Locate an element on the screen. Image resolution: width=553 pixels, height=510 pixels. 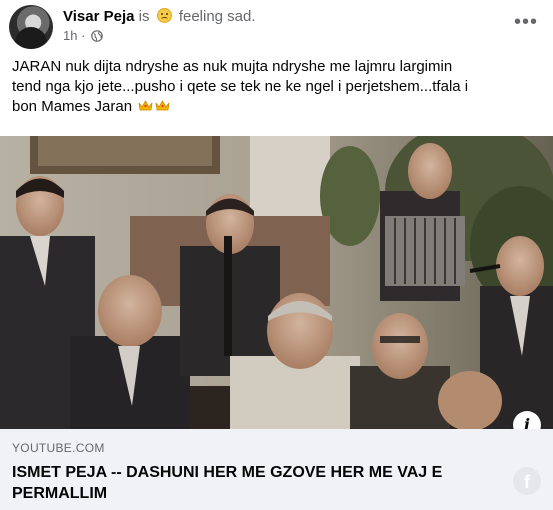
facebook-logo-icon: f is located at coordinates (527, 481).